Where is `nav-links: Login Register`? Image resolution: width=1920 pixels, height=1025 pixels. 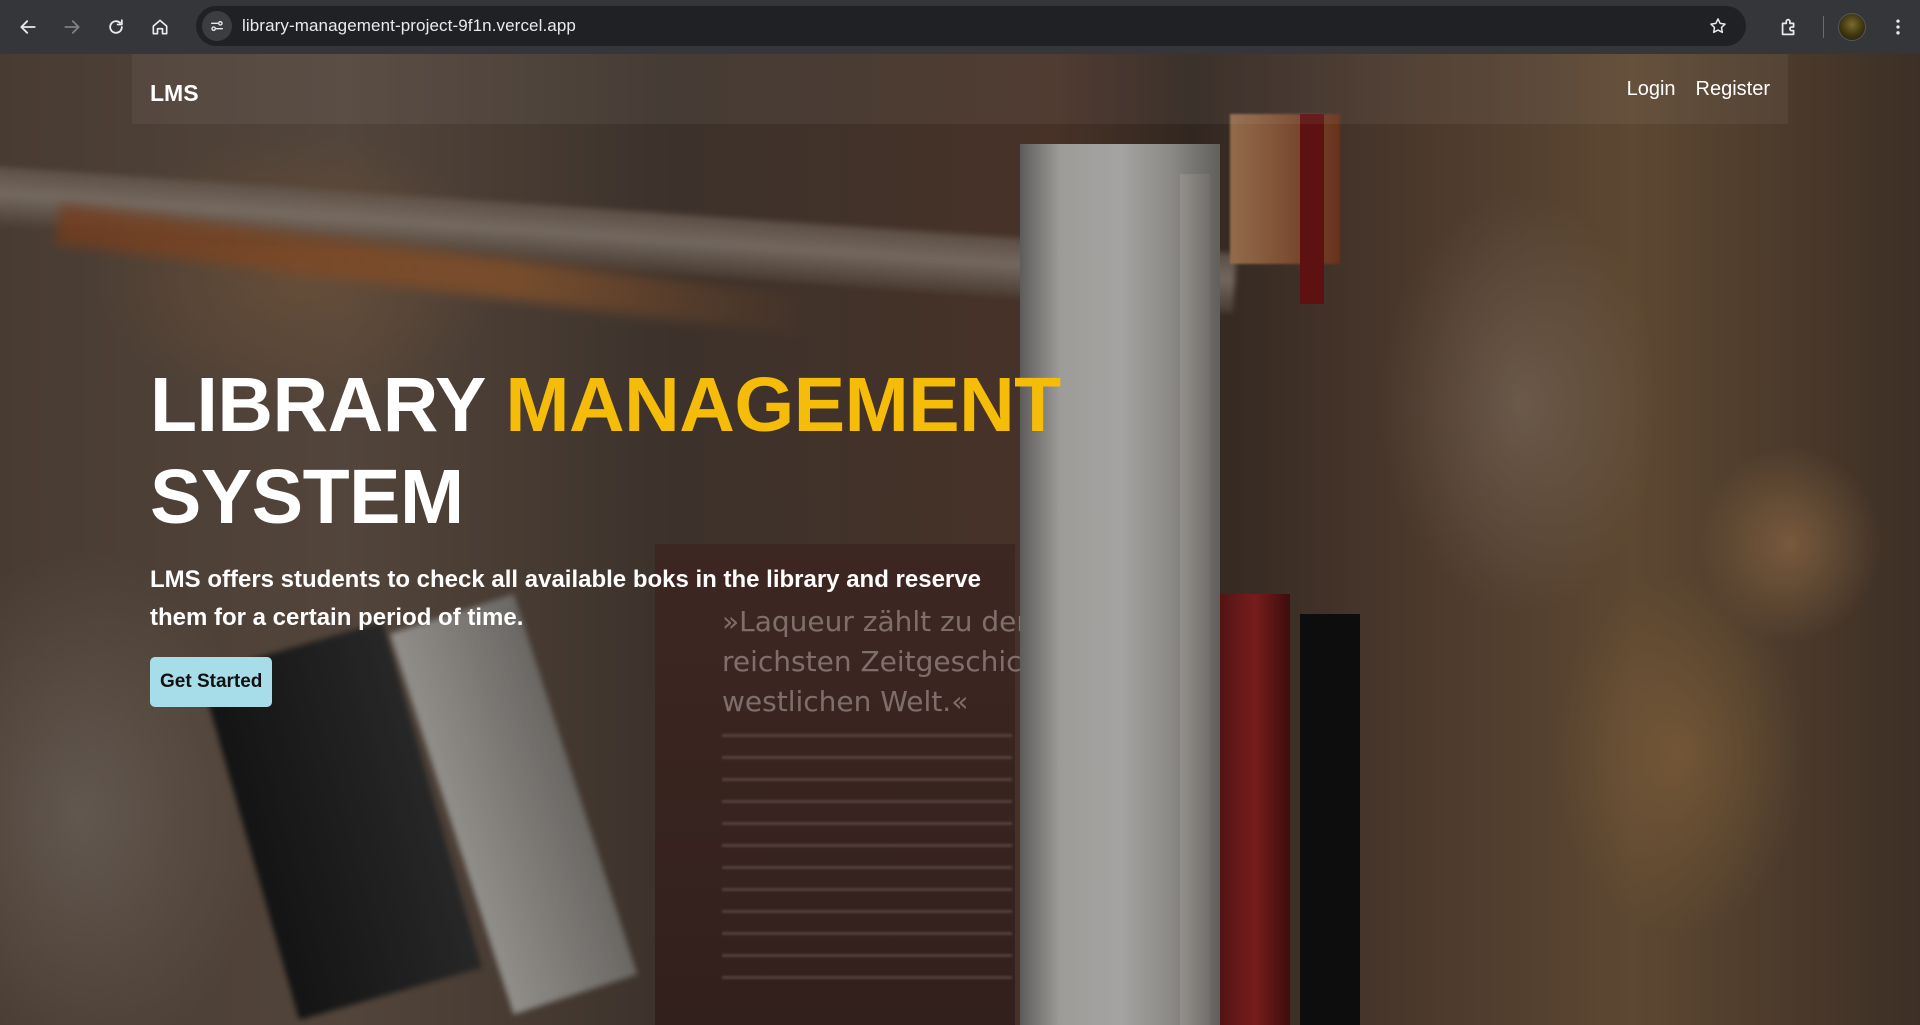 nav-links: Login Register is located at coordinates (1698, 89).